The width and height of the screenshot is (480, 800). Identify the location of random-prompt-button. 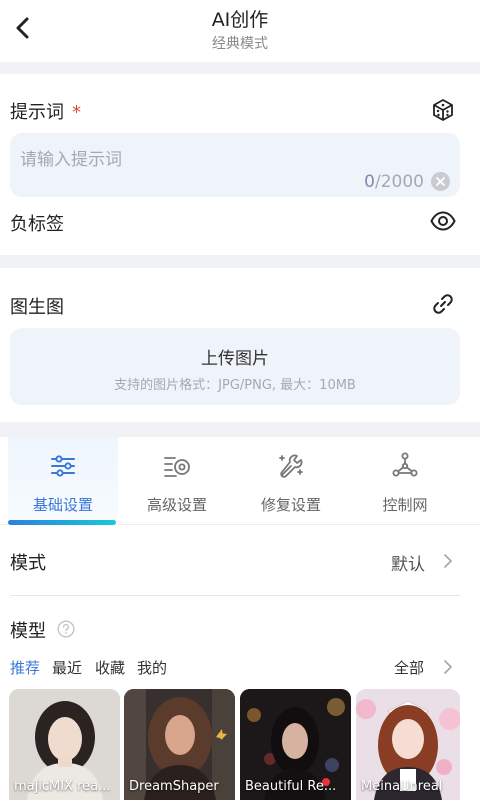
(443, 110).